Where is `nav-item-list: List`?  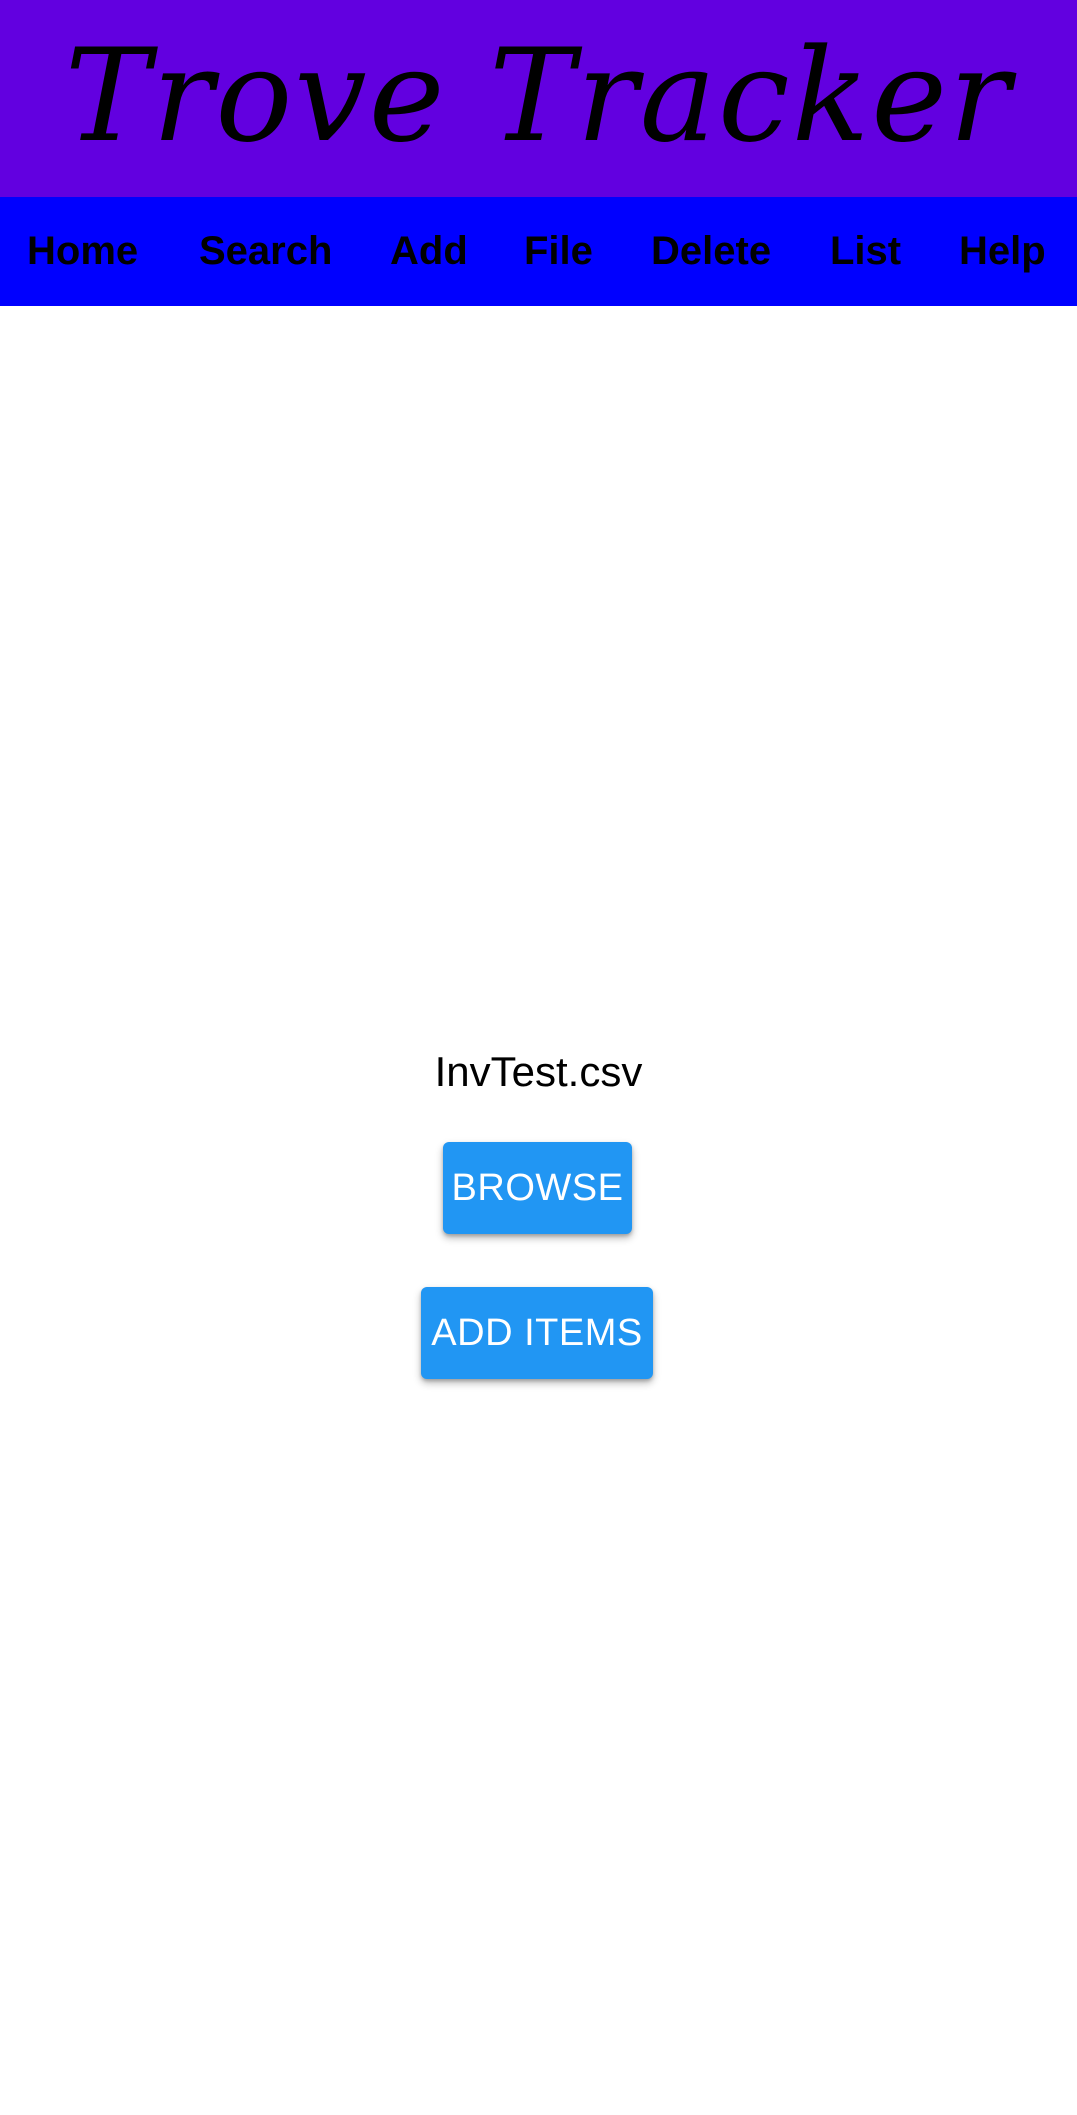 nav-item-list: List is located at coordinates (865, 251).